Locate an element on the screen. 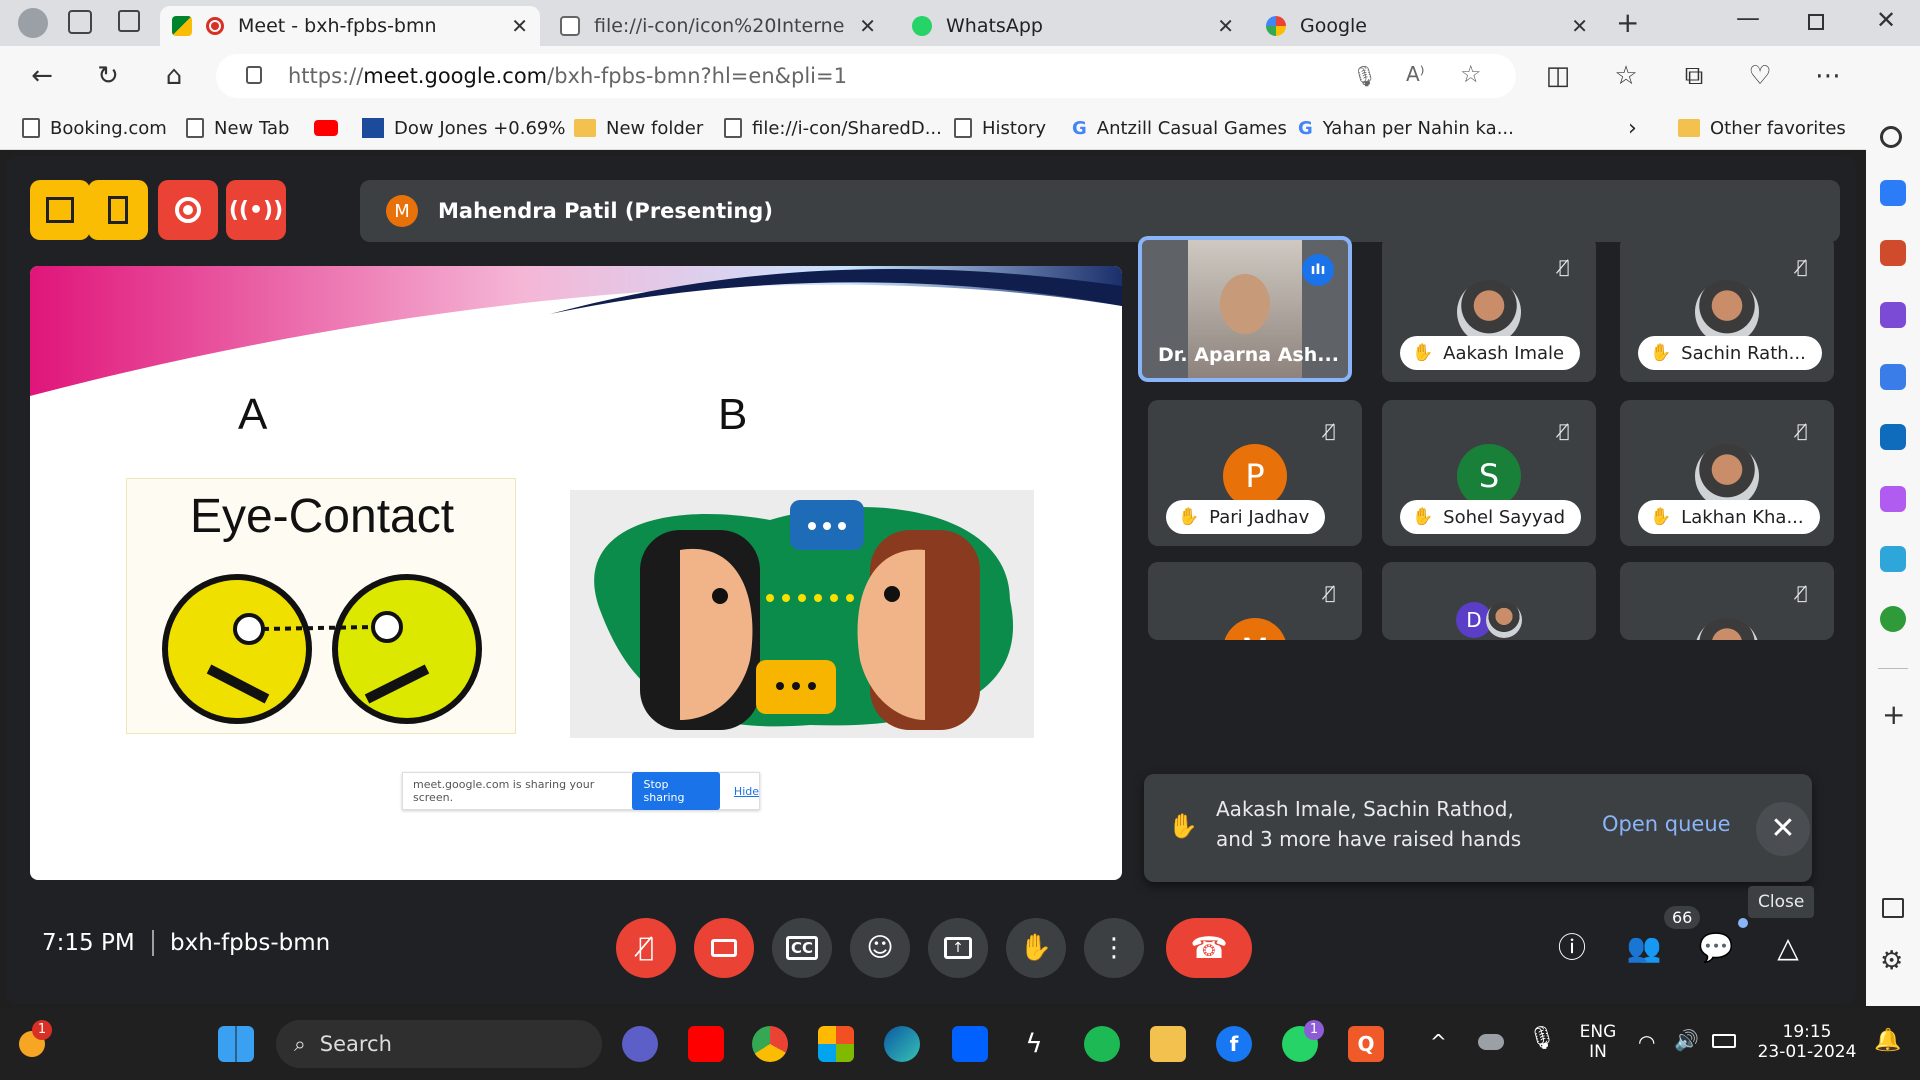 This screenshot has height=1080, width=1920. present-screen-button: ↑ is located at coordinates (958, 948).